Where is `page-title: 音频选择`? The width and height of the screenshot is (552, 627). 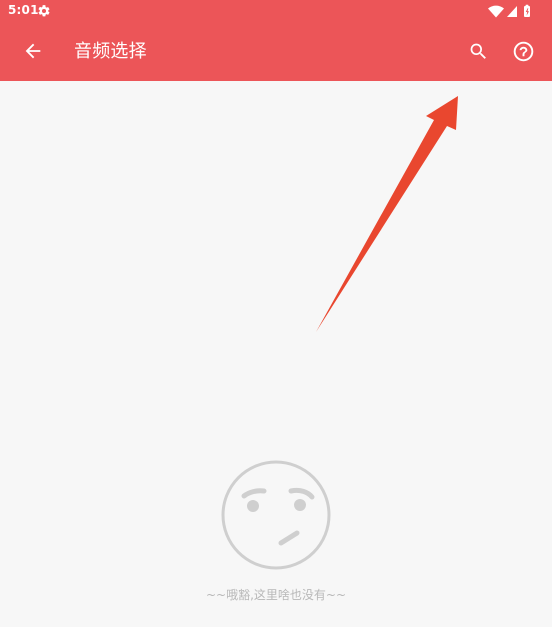
page-title: 音频选择 is located at coordinates (110, 51).